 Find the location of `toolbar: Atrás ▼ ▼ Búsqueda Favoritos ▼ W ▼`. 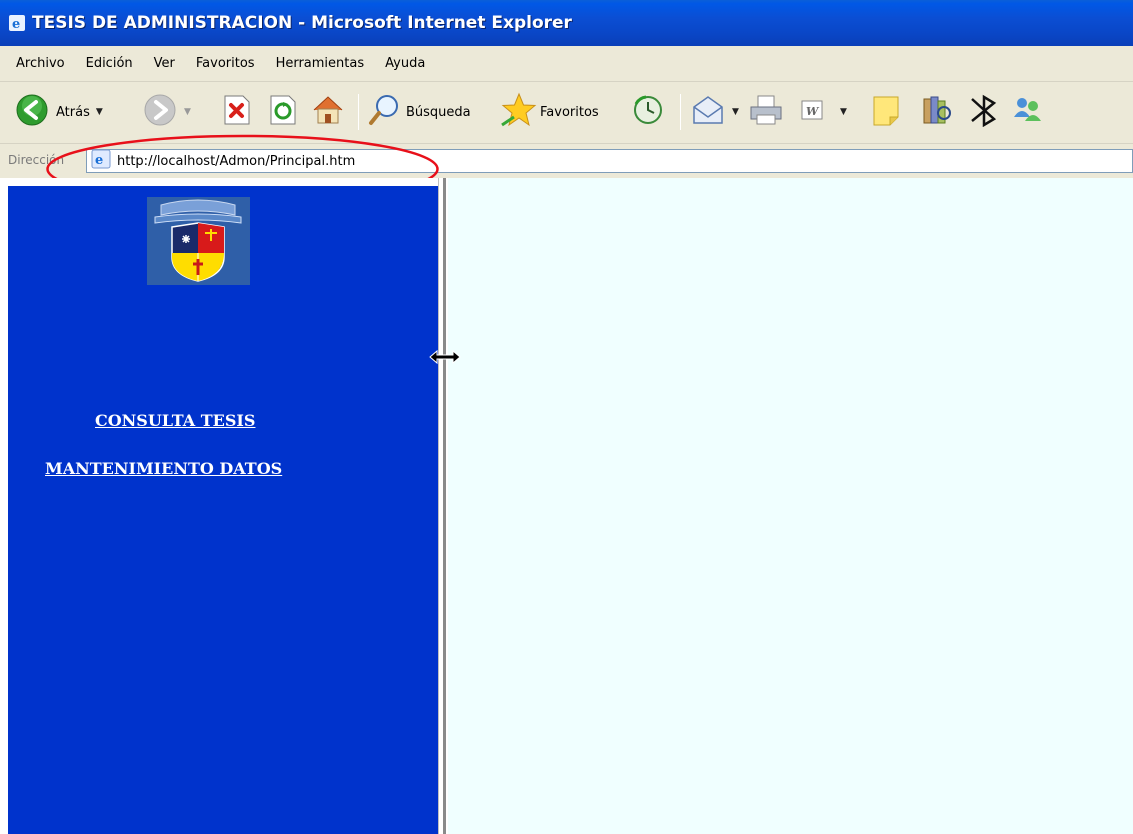

toolbar: Atrás ▼ ▼ Búsqueda Favoritos ▼ W ▼ is located at coordinates (566, 113).